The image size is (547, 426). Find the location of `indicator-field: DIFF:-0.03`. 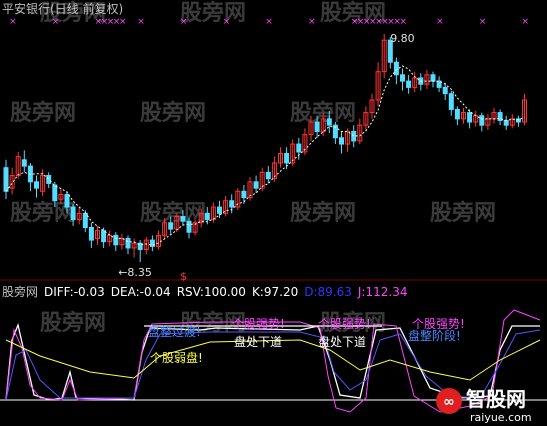

indicator-field: DIFF:-0.03 is located at coordinates (74, 292).